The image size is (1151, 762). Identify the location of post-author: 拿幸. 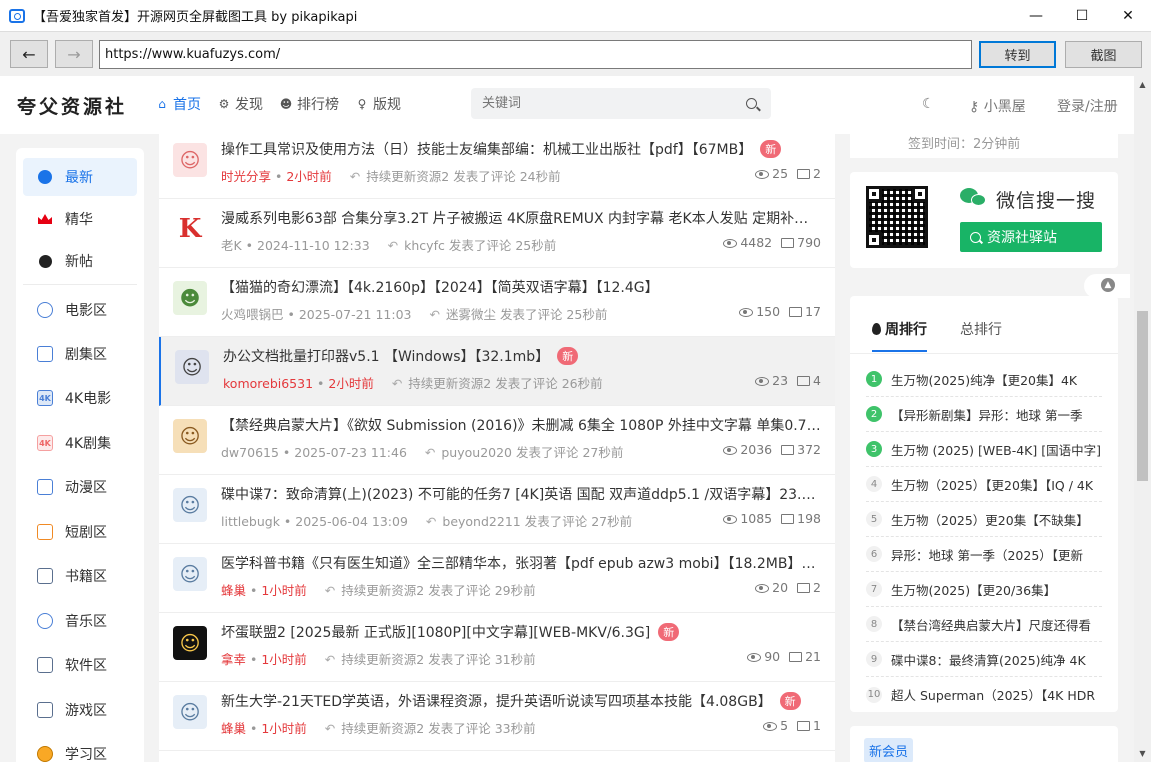
(233, 659).